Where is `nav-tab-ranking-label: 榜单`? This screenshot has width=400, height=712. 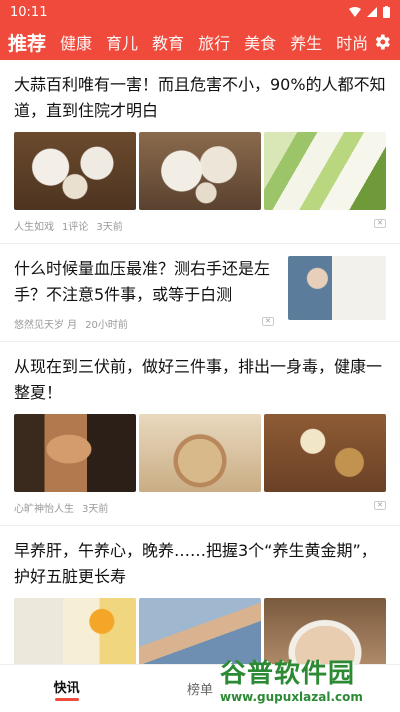 nav-tab-ranking-label: 榜单 is located at coordinates (199, 690).